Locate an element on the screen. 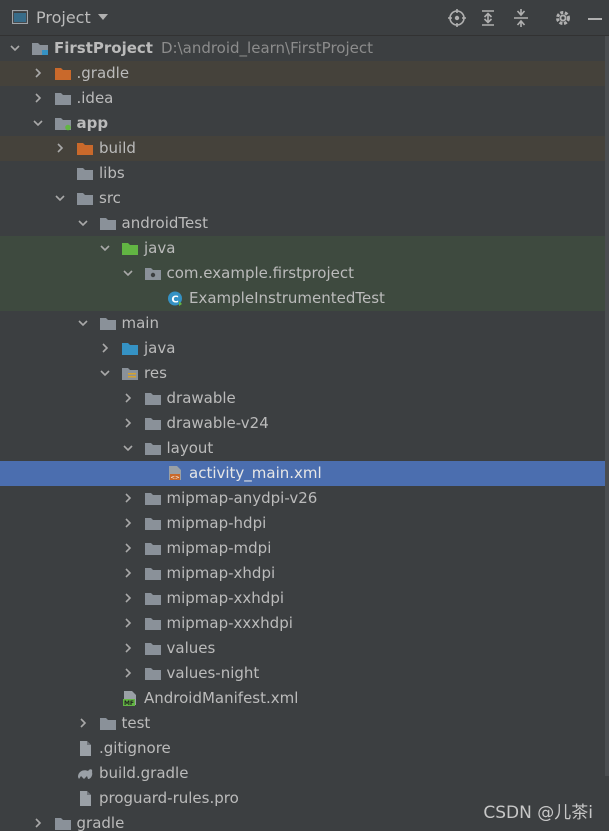 The image size is (609, 831). tree-row-name: mipmap-hdpi is located at coordinates (216, 523).